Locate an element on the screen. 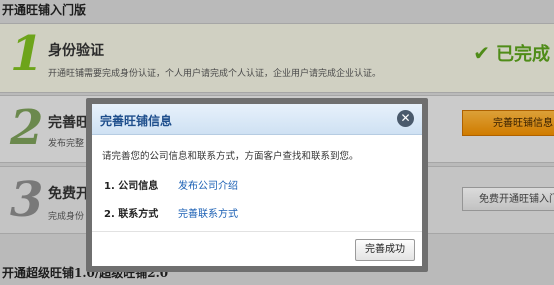 The image size is (554, 285). close-icon: ✕ is located at coordinates (405, 118).